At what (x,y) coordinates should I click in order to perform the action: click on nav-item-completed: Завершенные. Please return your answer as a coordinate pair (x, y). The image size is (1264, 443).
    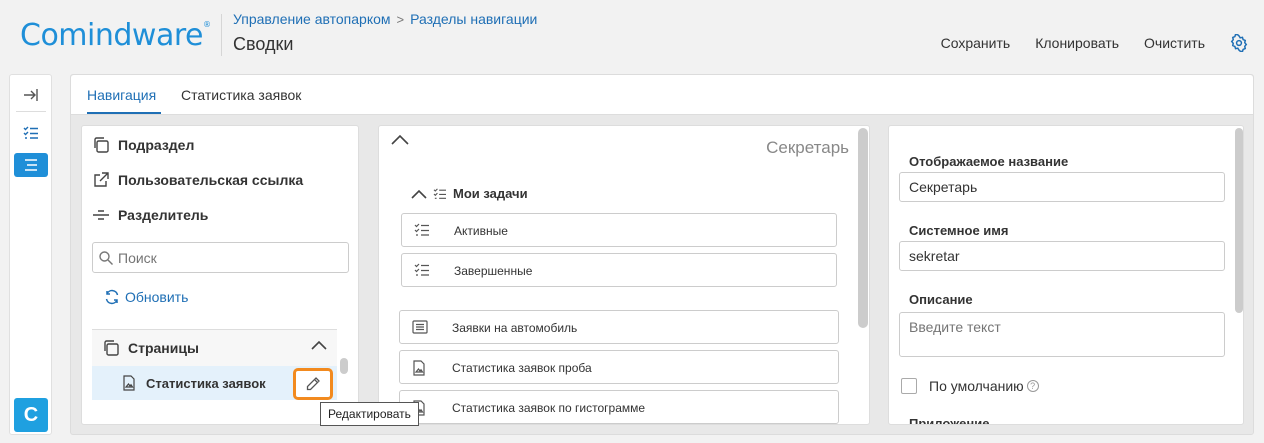
    Looking at the image, I should click on (619, 270).